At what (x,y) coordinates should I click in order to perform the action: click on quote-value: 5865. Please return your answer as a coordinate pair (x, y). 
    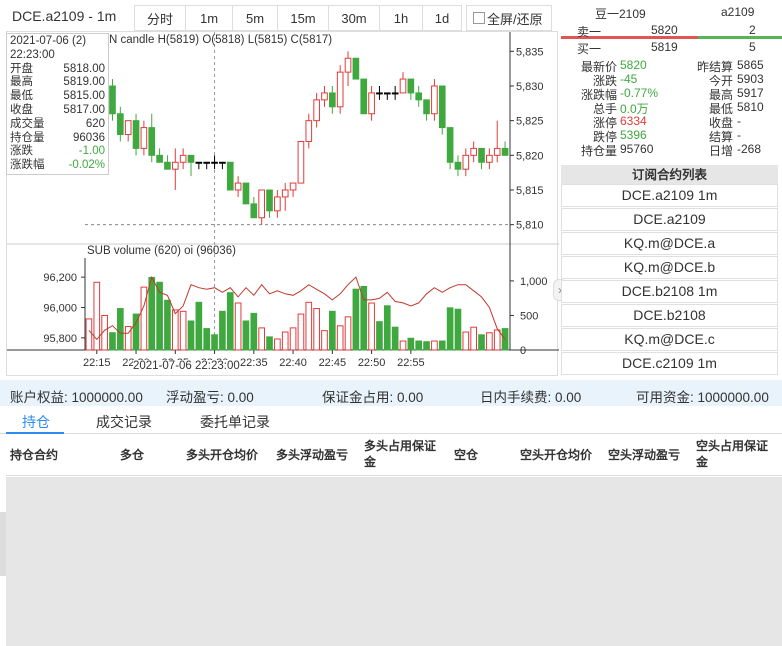
    Looking at the image, I should click on (750, 65).